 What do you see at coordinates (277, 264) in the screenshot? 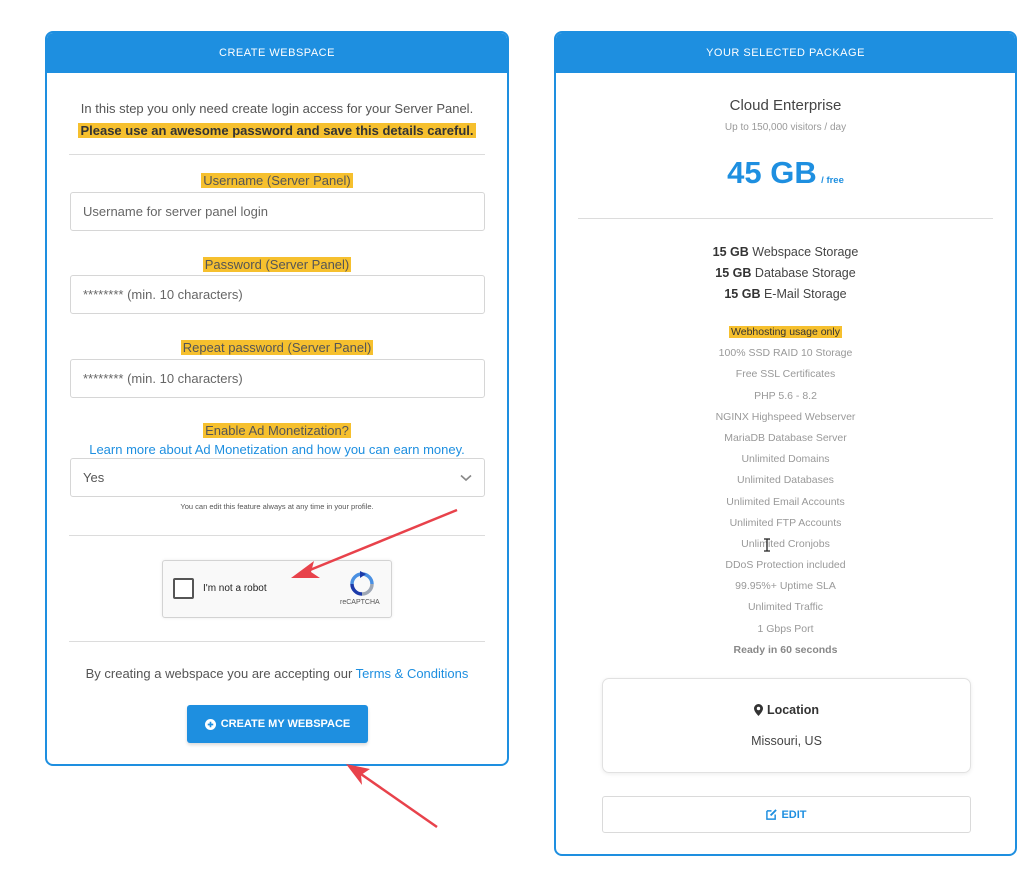
I see `password-label: Password (Server Panel)` at bounding box center [277, 264].